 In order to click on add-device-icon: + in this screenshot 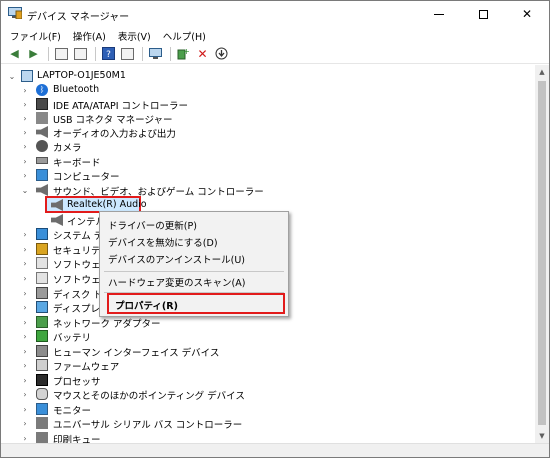, I will do `click(183, 53)`.